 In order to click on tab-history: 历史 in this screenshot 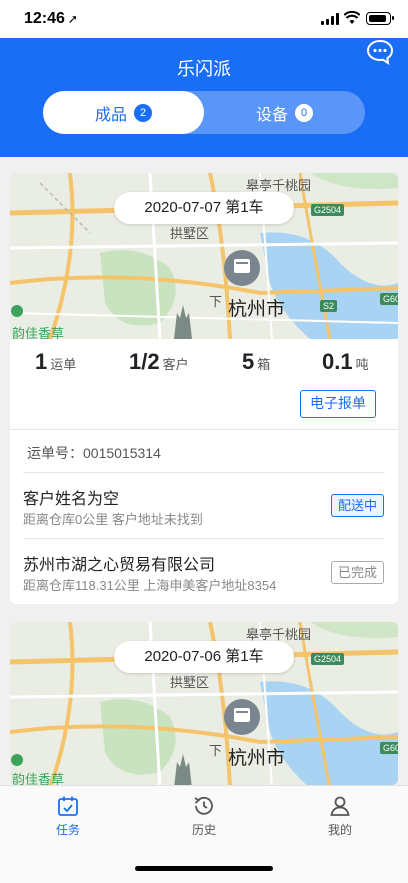, I will do `click(204, 816)`.